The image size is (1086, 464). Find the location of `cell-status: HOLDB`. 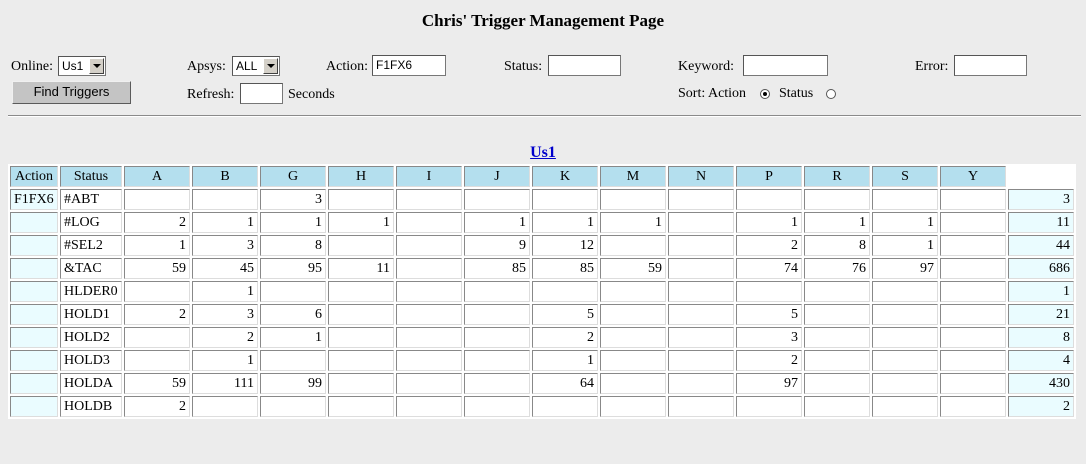

cell-status: HOLDB is located at coordinates (91, 406).